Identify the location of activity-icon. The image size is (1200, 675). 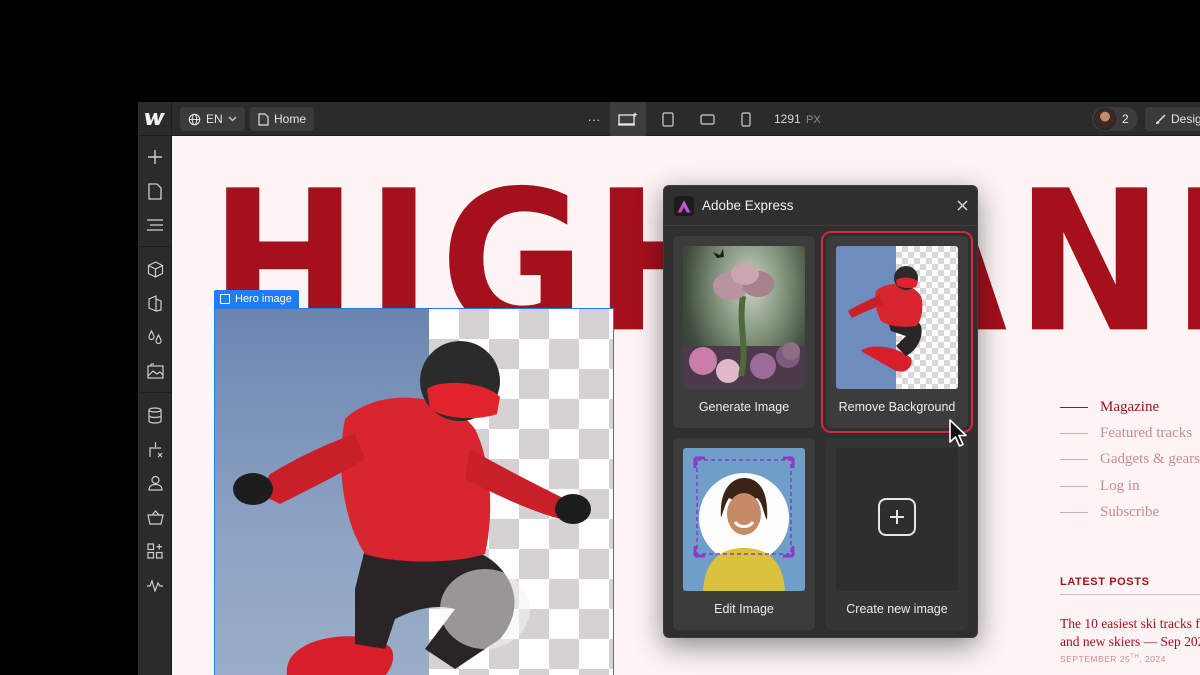
(155, 585).